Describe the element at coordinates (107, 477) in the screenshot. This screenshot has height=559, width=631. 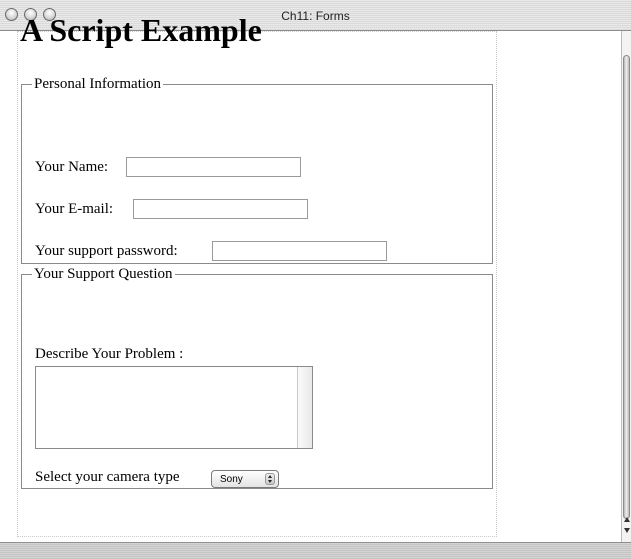
I see `camera-label: Select your camera type` at that location.